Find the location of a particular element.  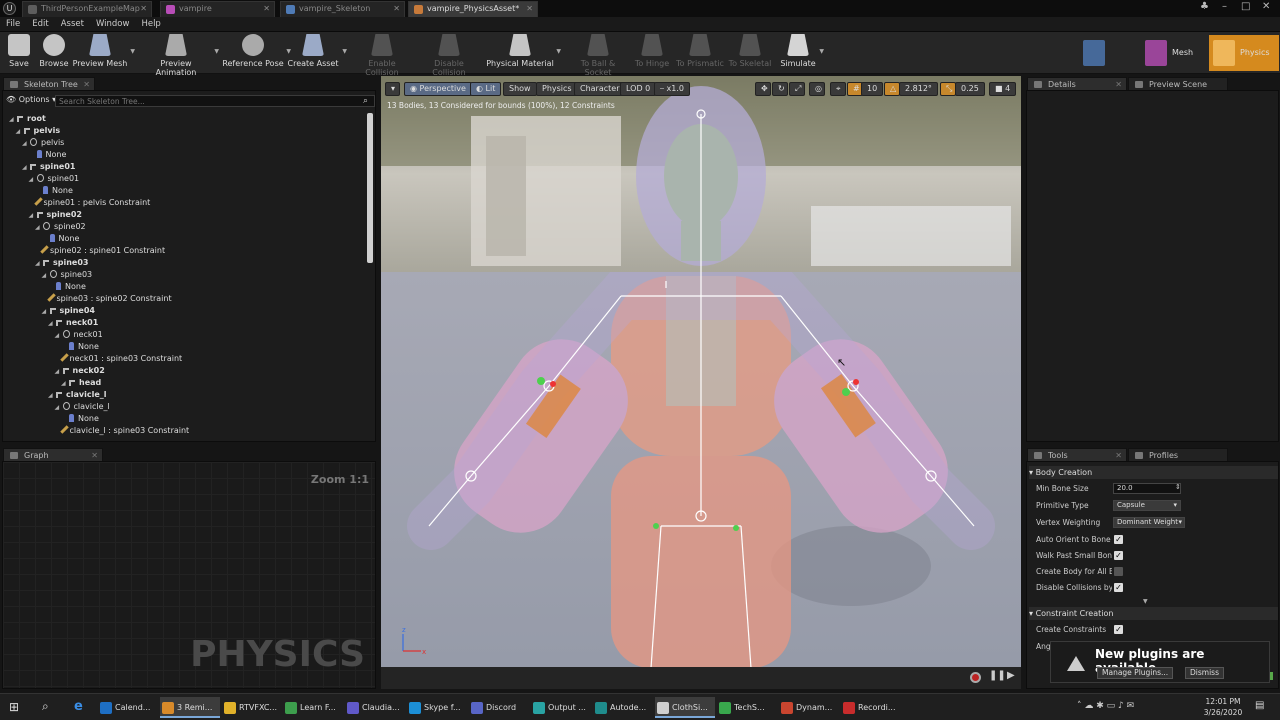

scale-snap-icon: ⤡ is located at coordinates (948, 89).